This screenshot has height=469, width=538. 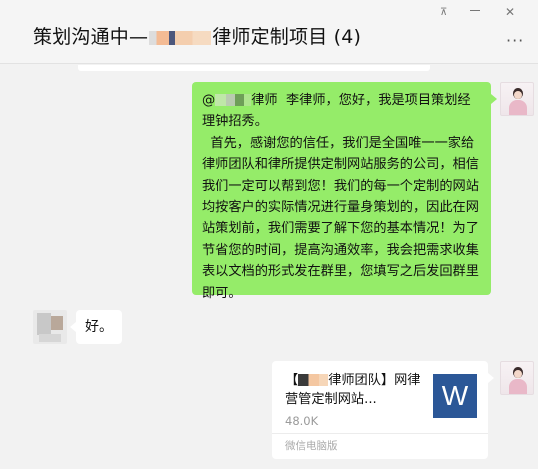 I want to click on pin-icon: ⊼, so click(x=446, y=13).